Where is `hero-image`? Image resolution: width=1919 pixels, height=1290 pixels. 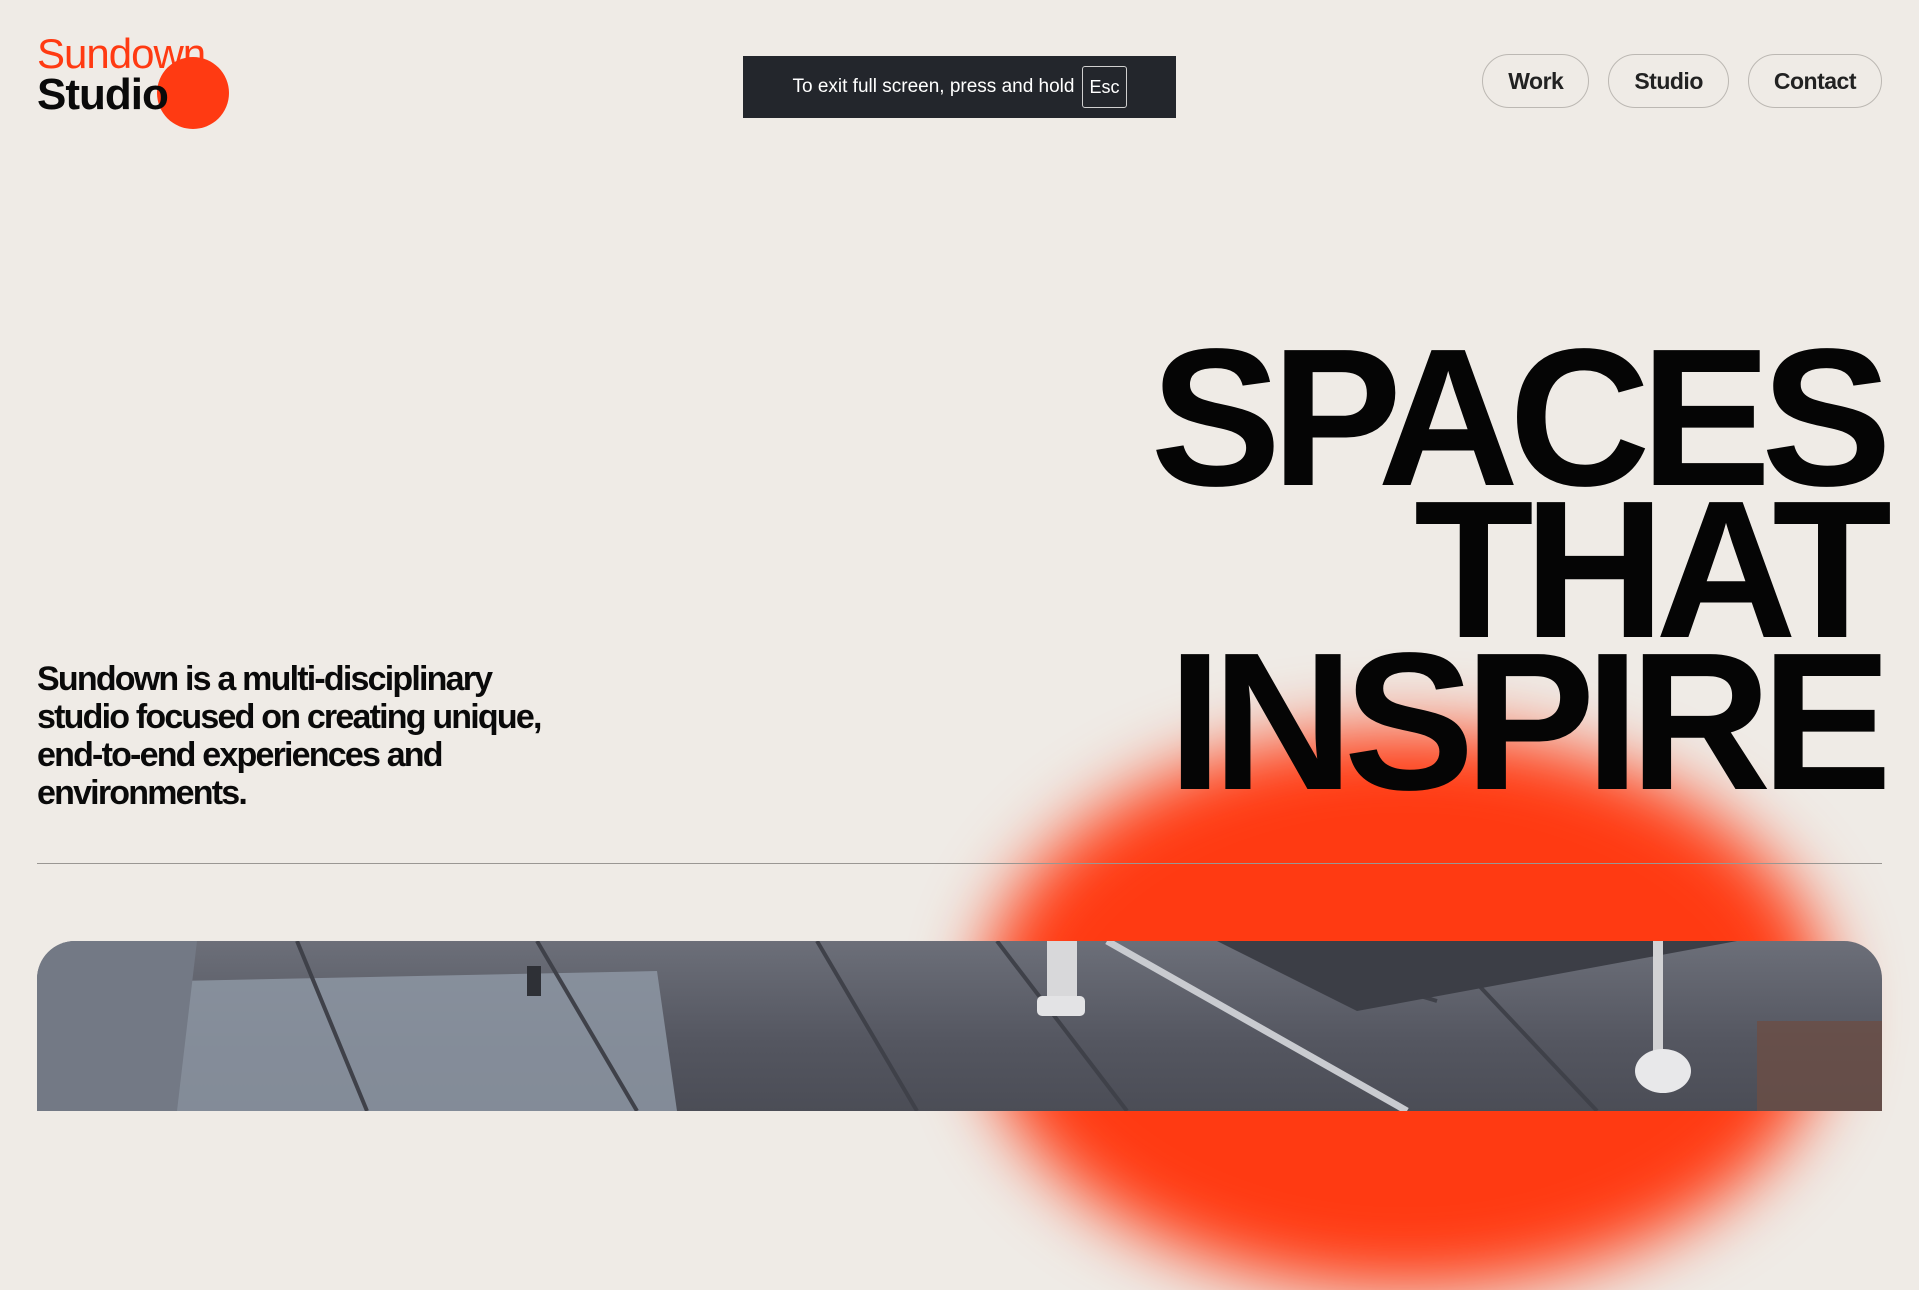 hero-image is located at coordinates (959, 1026).